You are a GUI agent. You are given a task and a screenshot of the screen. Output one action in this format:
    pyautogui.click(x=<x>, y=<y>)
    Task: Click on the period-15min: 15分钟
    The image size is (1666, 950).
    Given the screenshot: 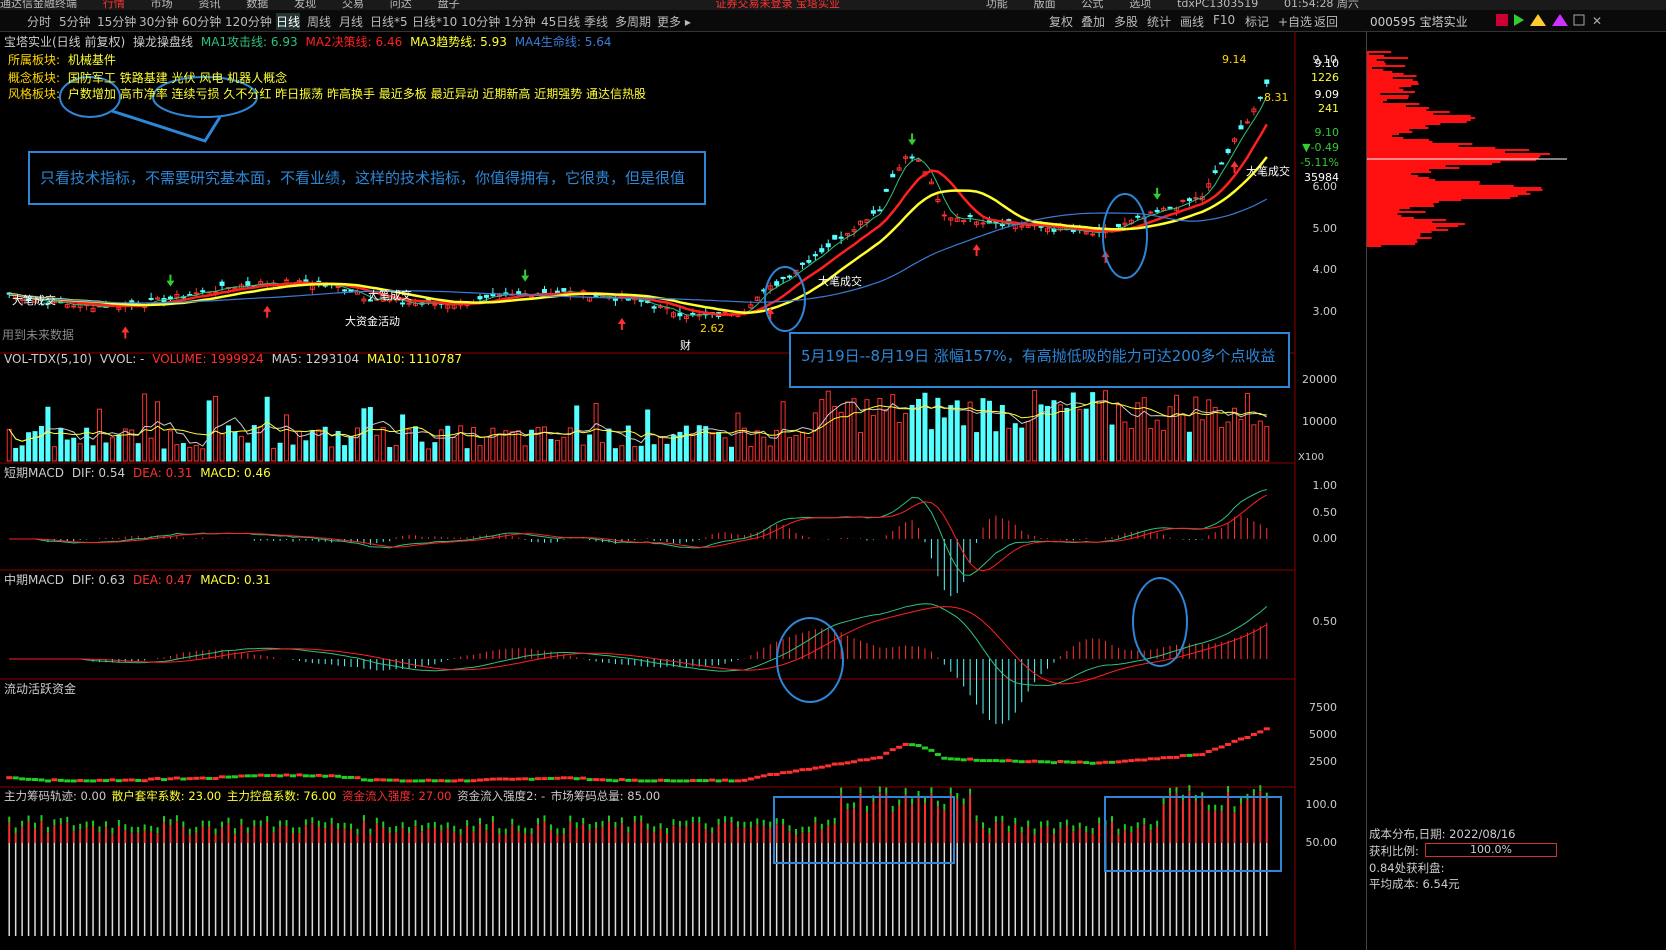 What is the action you would take?
    pyautogui.click(x=116, y=21)
    